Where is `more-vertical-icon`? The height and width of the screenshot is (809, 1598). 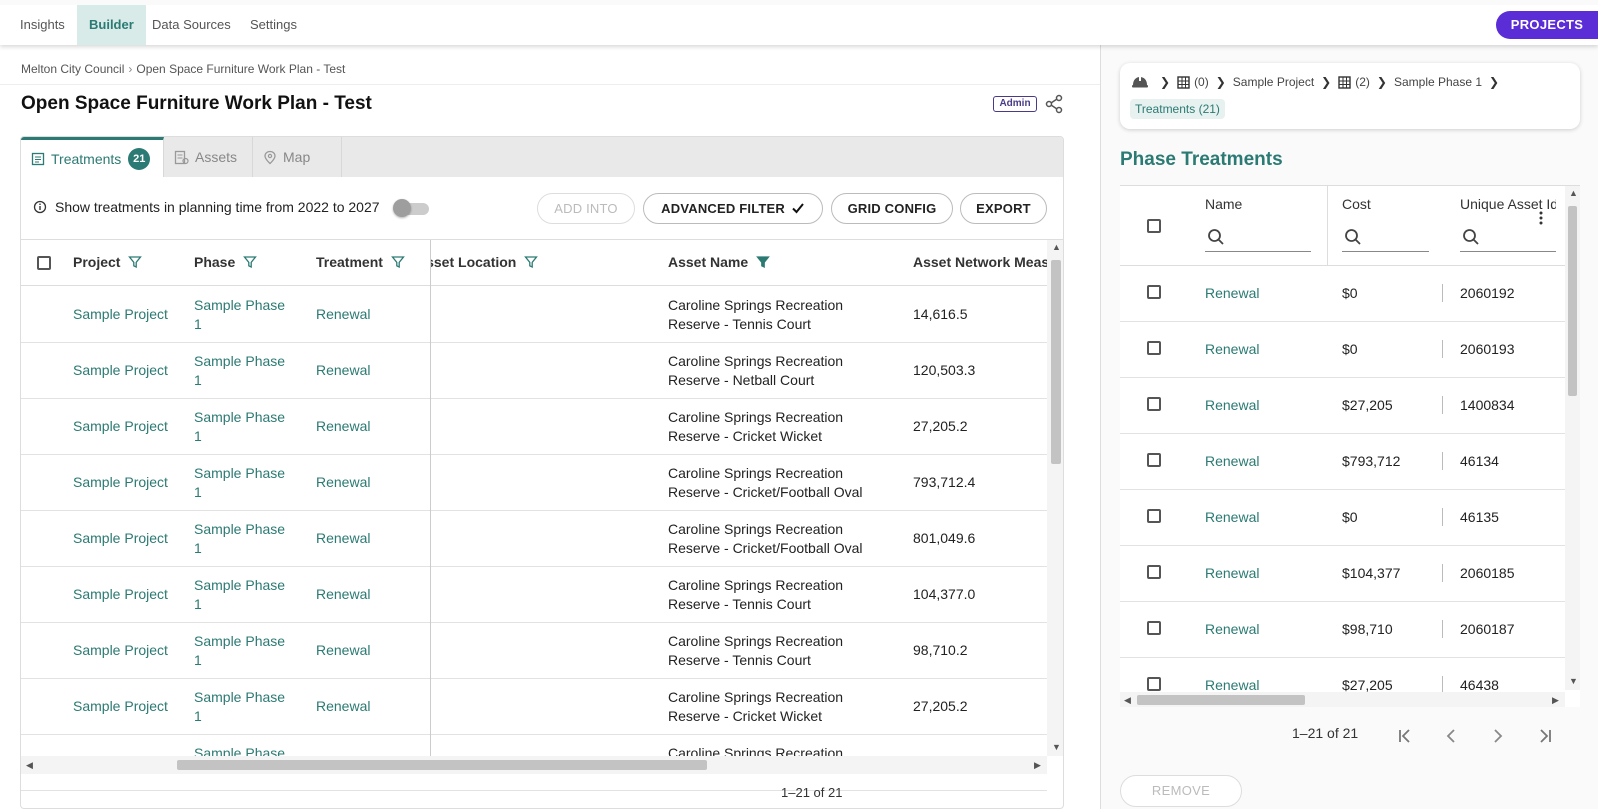
more-vertical-icon is located at coordinates (1541, 218).